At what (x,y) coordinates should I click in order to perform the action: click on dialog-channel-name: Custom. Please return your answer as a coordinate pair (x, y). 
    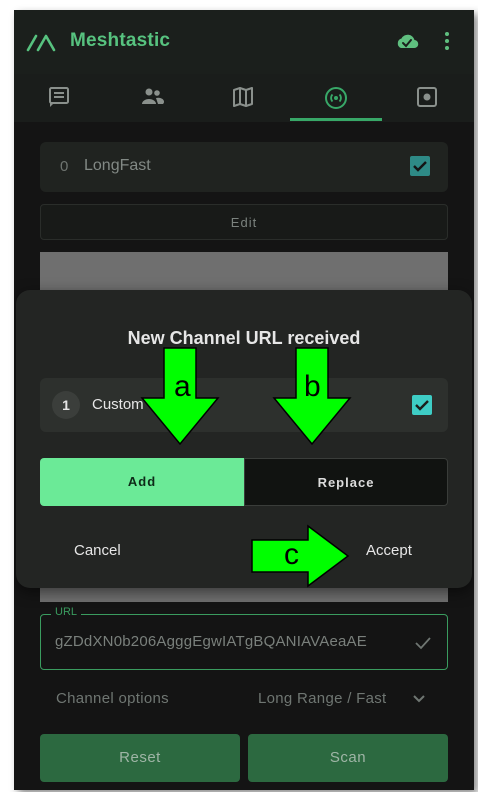
    Looking at the image, I should click on (118, 404).